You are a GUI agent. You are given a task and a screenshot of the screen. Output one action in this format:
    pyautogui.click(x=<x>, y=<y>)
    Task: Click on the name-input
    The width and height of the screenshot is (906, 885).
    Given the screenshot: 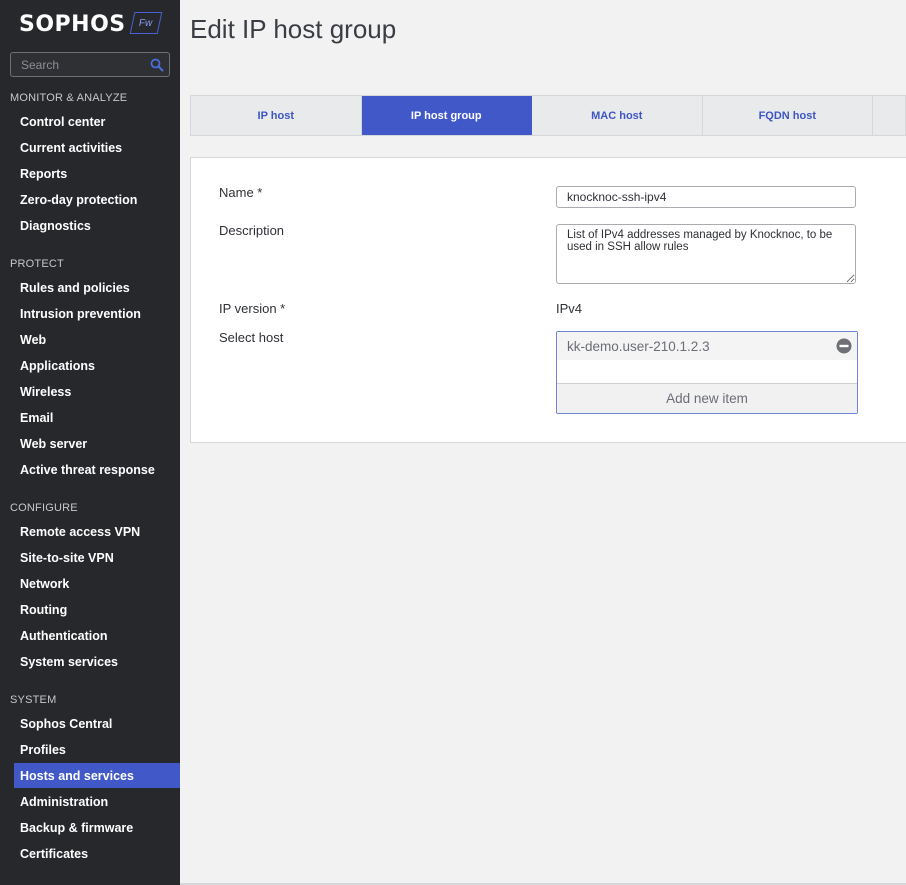 What is the action you would take?
    pyautogui.click(x=706, y=197)
    